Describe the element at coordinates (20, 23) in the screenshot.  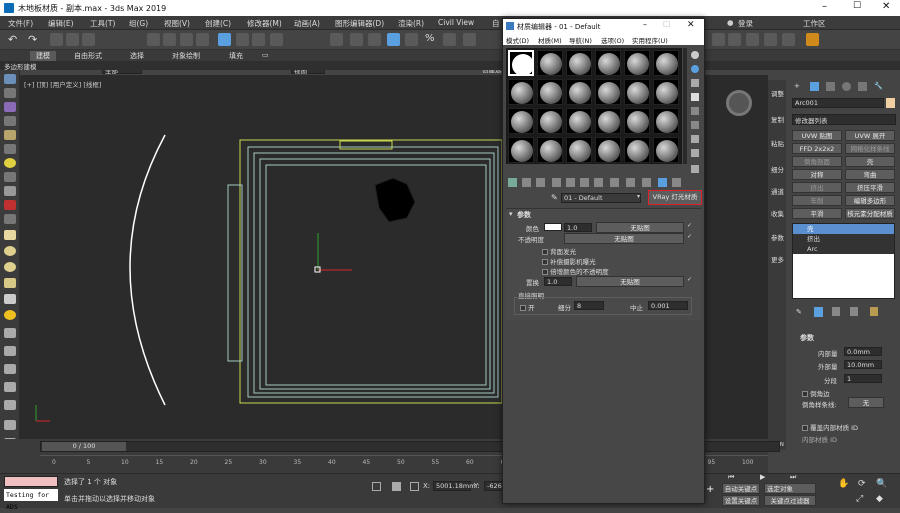
I see `menu-file: 文件(F)` at that location.